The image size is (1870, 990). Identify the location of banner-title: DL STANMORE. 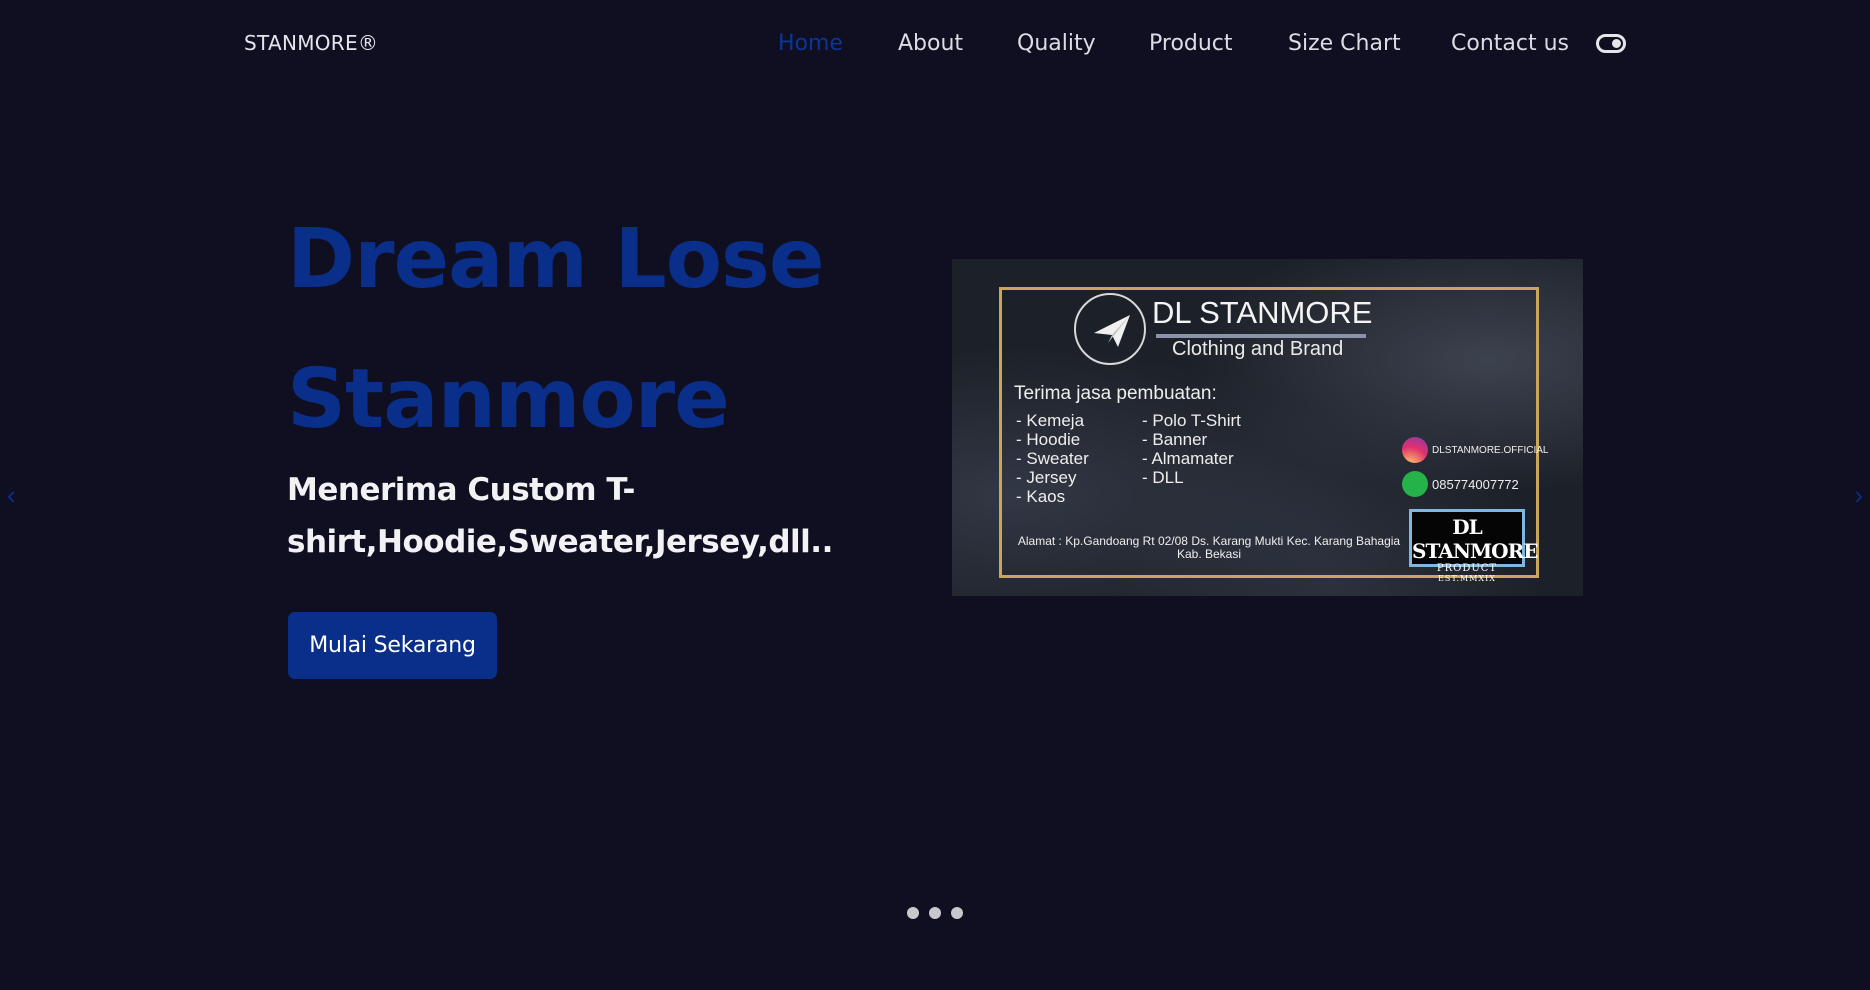
(1262, 312).